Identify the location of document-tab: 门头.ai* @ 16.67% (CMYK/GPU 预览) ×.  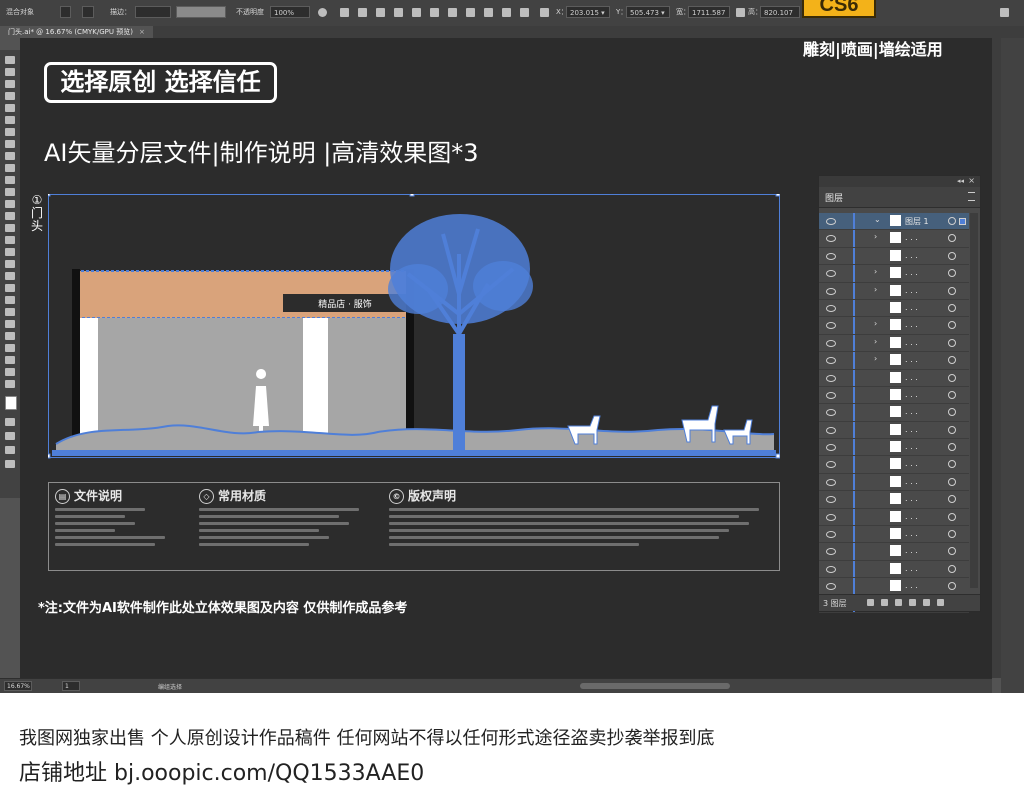
(76, 32).